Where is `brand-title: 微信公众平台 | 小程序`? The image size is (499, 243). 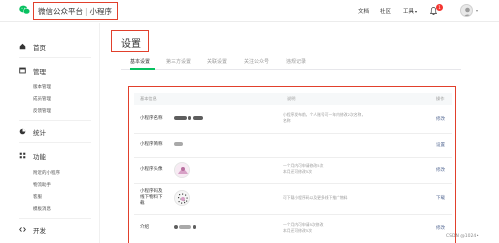
brand-title: 微信公众平台 | 小程序 is located at coordinates (75, 11).